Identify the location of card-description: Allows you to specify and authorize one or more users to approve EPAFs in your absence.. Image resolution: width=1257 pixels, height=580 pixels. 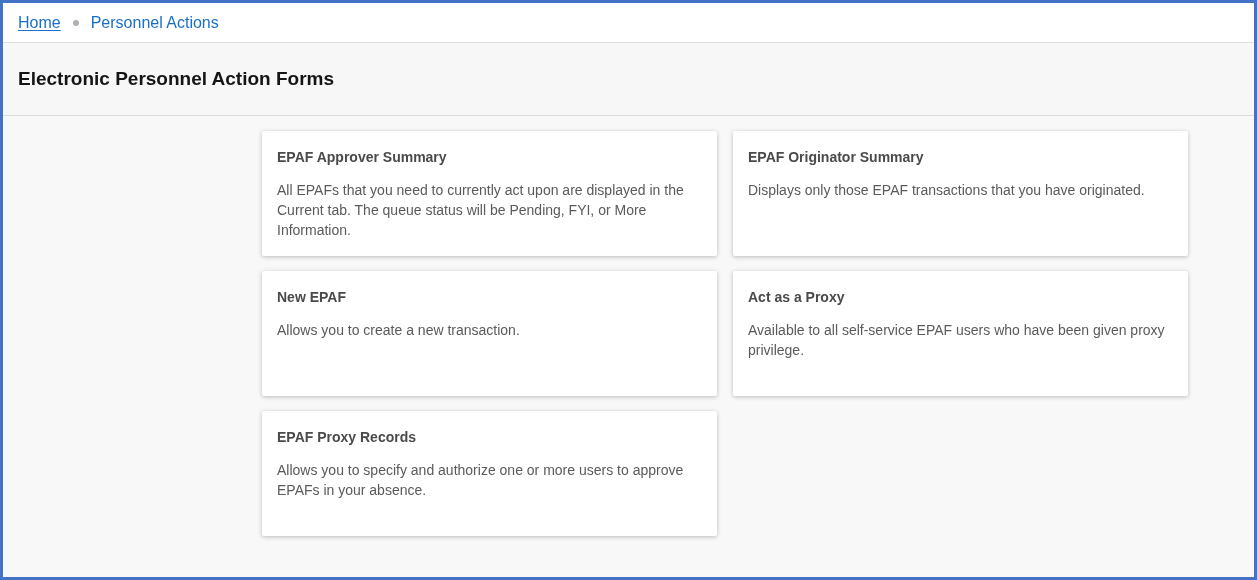
(481, 480).